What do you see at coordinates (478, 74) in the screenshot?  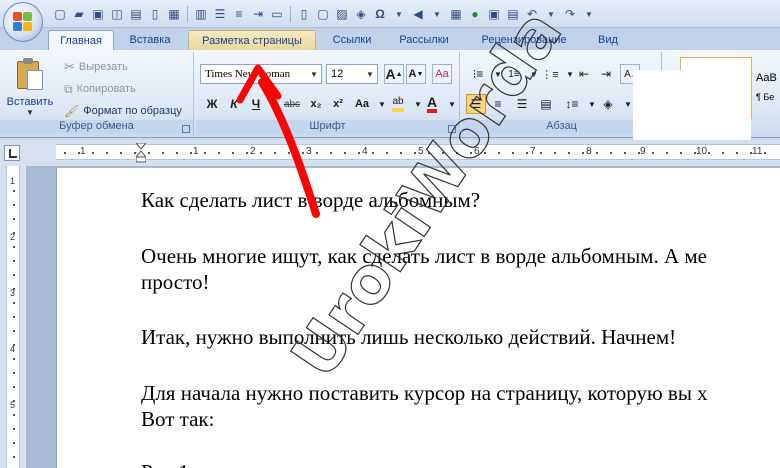 I see `bullets-icon: ⁝≡` at bounding box center [478, 74].